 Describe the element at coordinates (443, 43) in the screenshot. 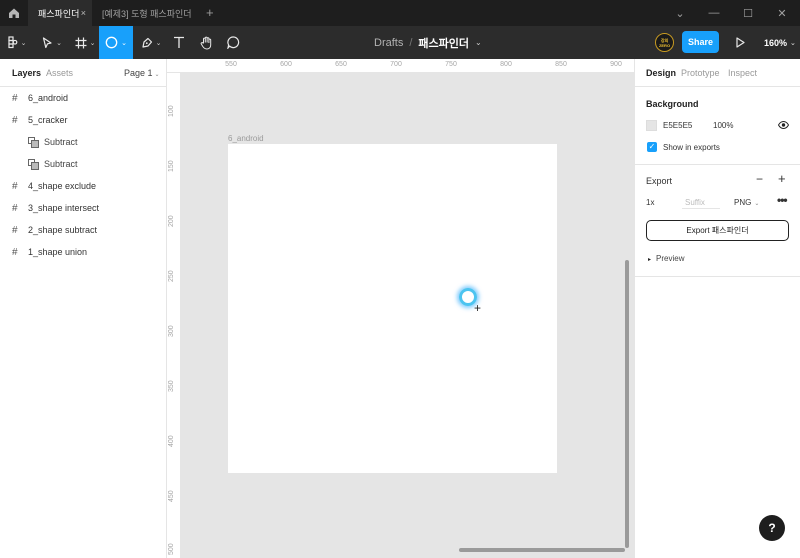

I see `file-name: 패스파인더` at that location.